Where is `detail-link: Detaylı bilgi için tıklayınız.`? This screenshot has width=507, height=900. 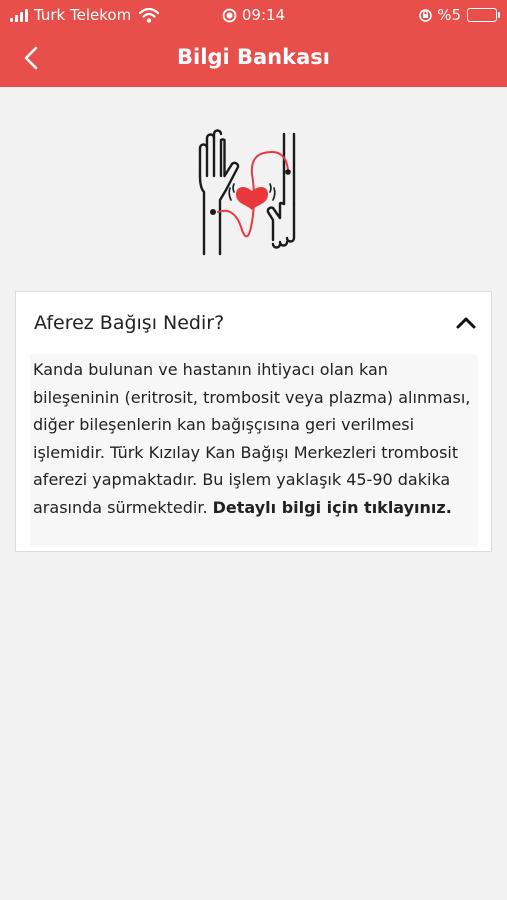
detail-link: Detaylı bilgi için tıklayınız. is located at coordinates (332, 507).